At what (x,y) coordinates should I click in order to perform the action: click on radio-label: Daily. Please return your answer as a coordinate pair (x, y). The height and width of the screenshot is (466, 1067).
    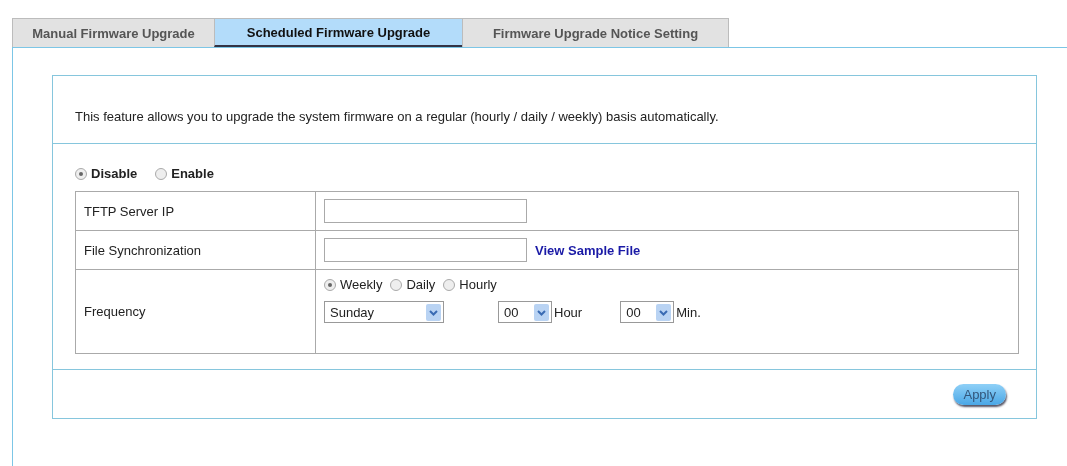
    Looking at the image, I should click on (421, 284).